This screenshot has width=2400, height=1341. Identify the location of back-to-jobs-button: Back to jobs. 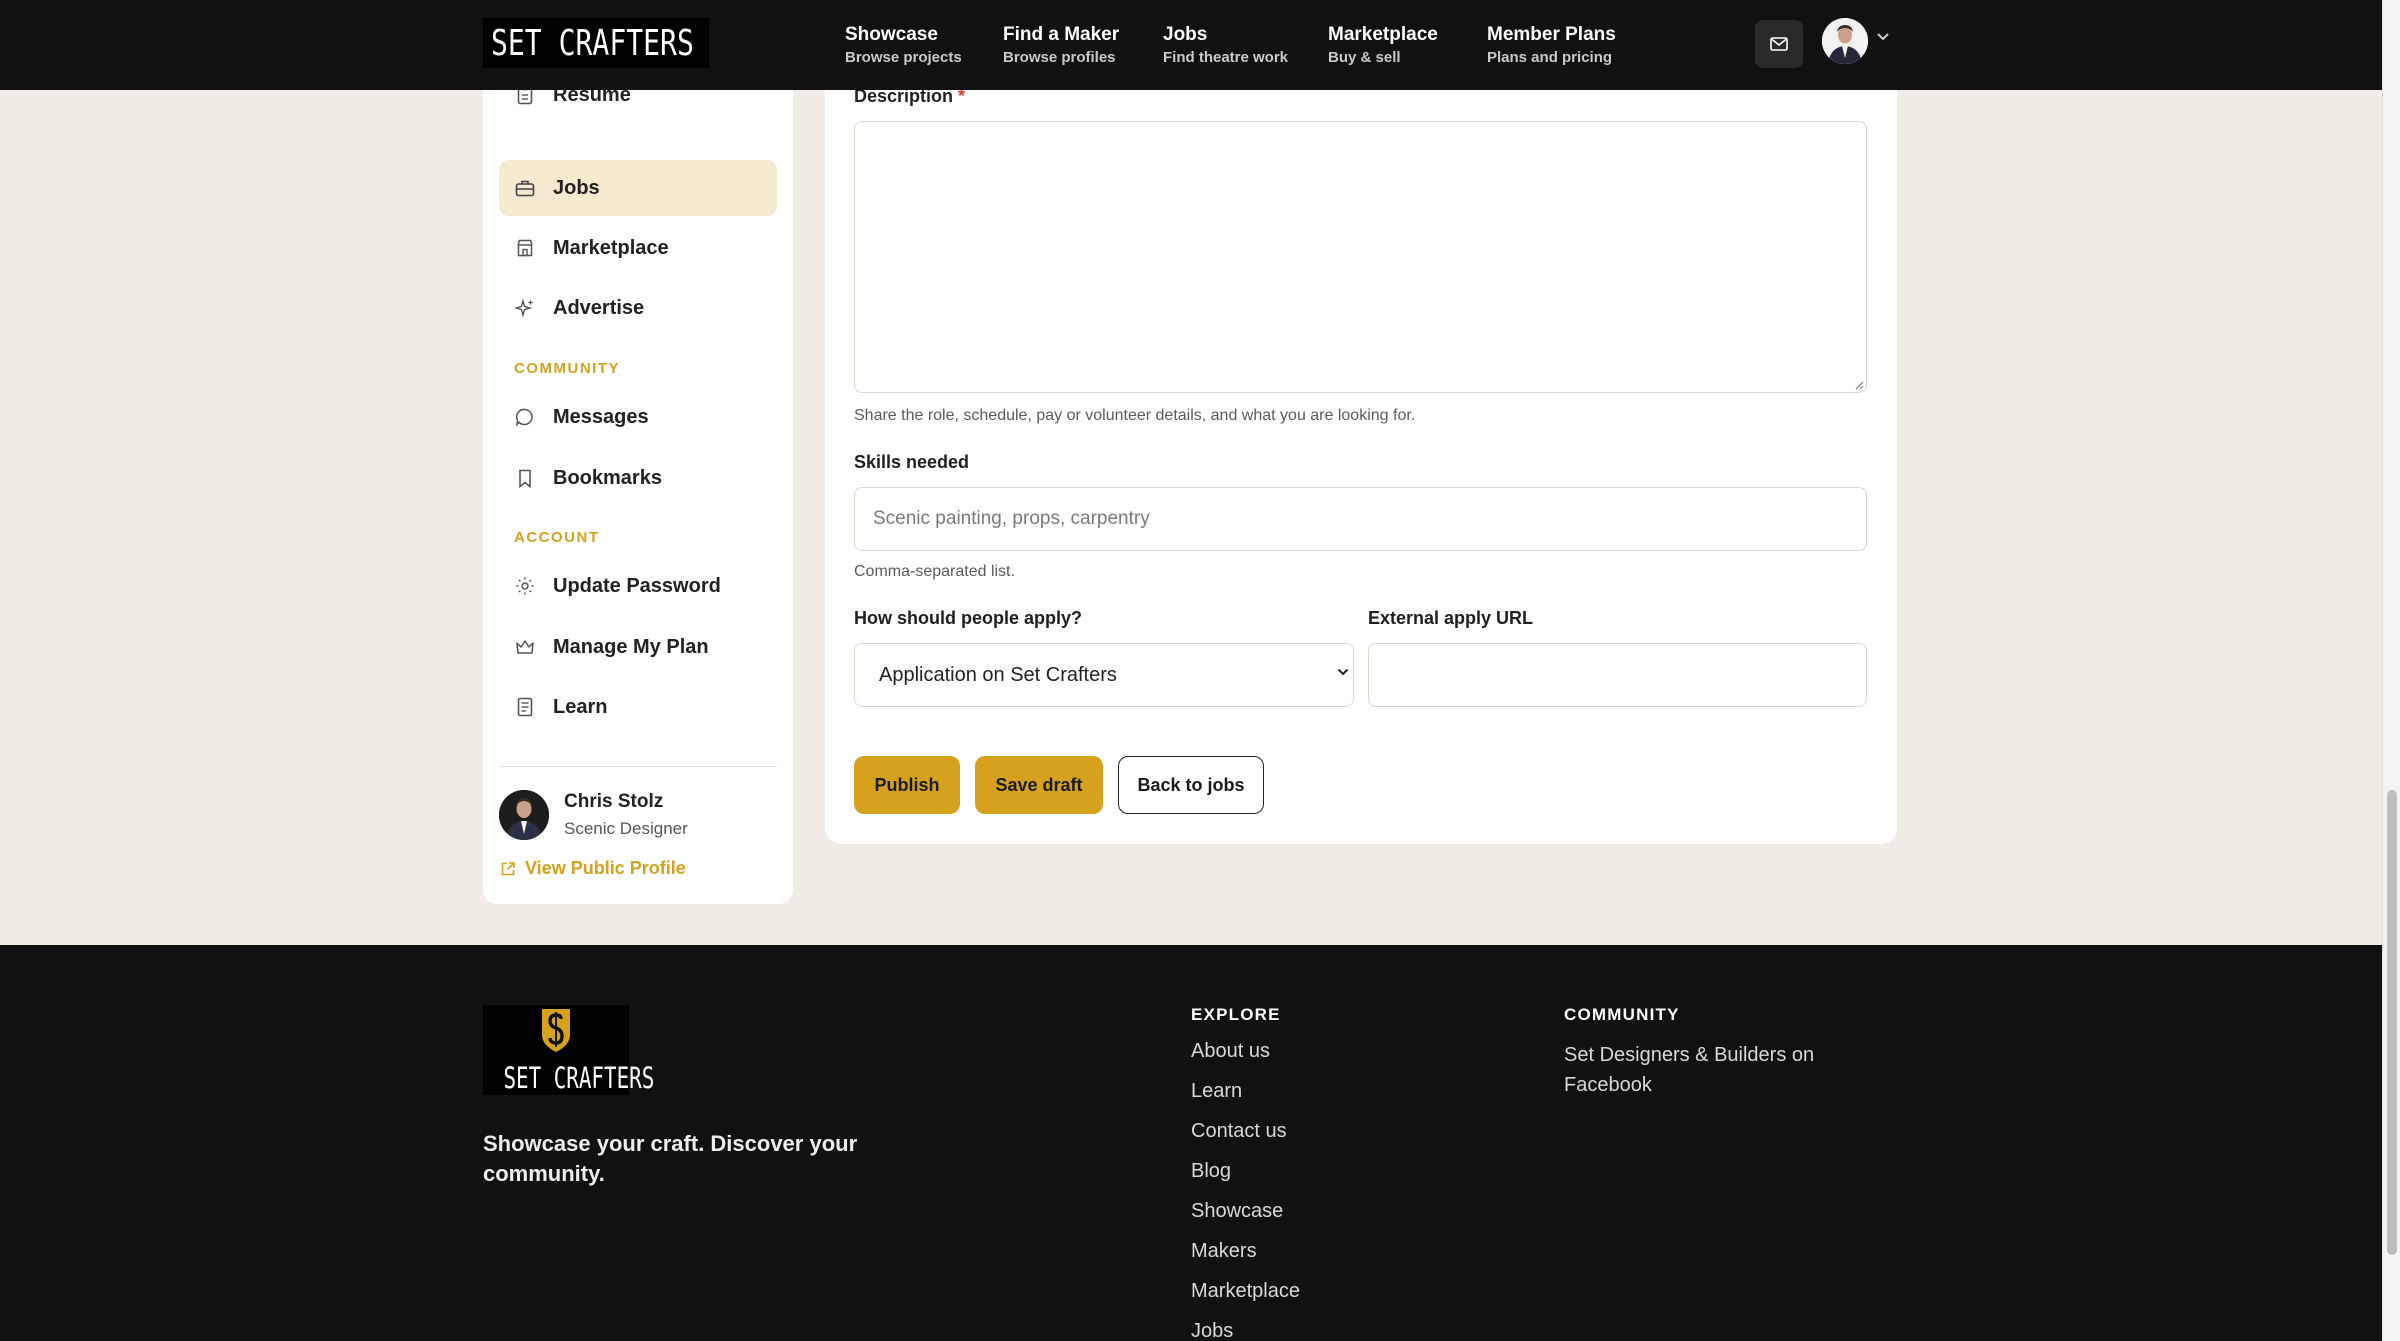
(1191, 785).